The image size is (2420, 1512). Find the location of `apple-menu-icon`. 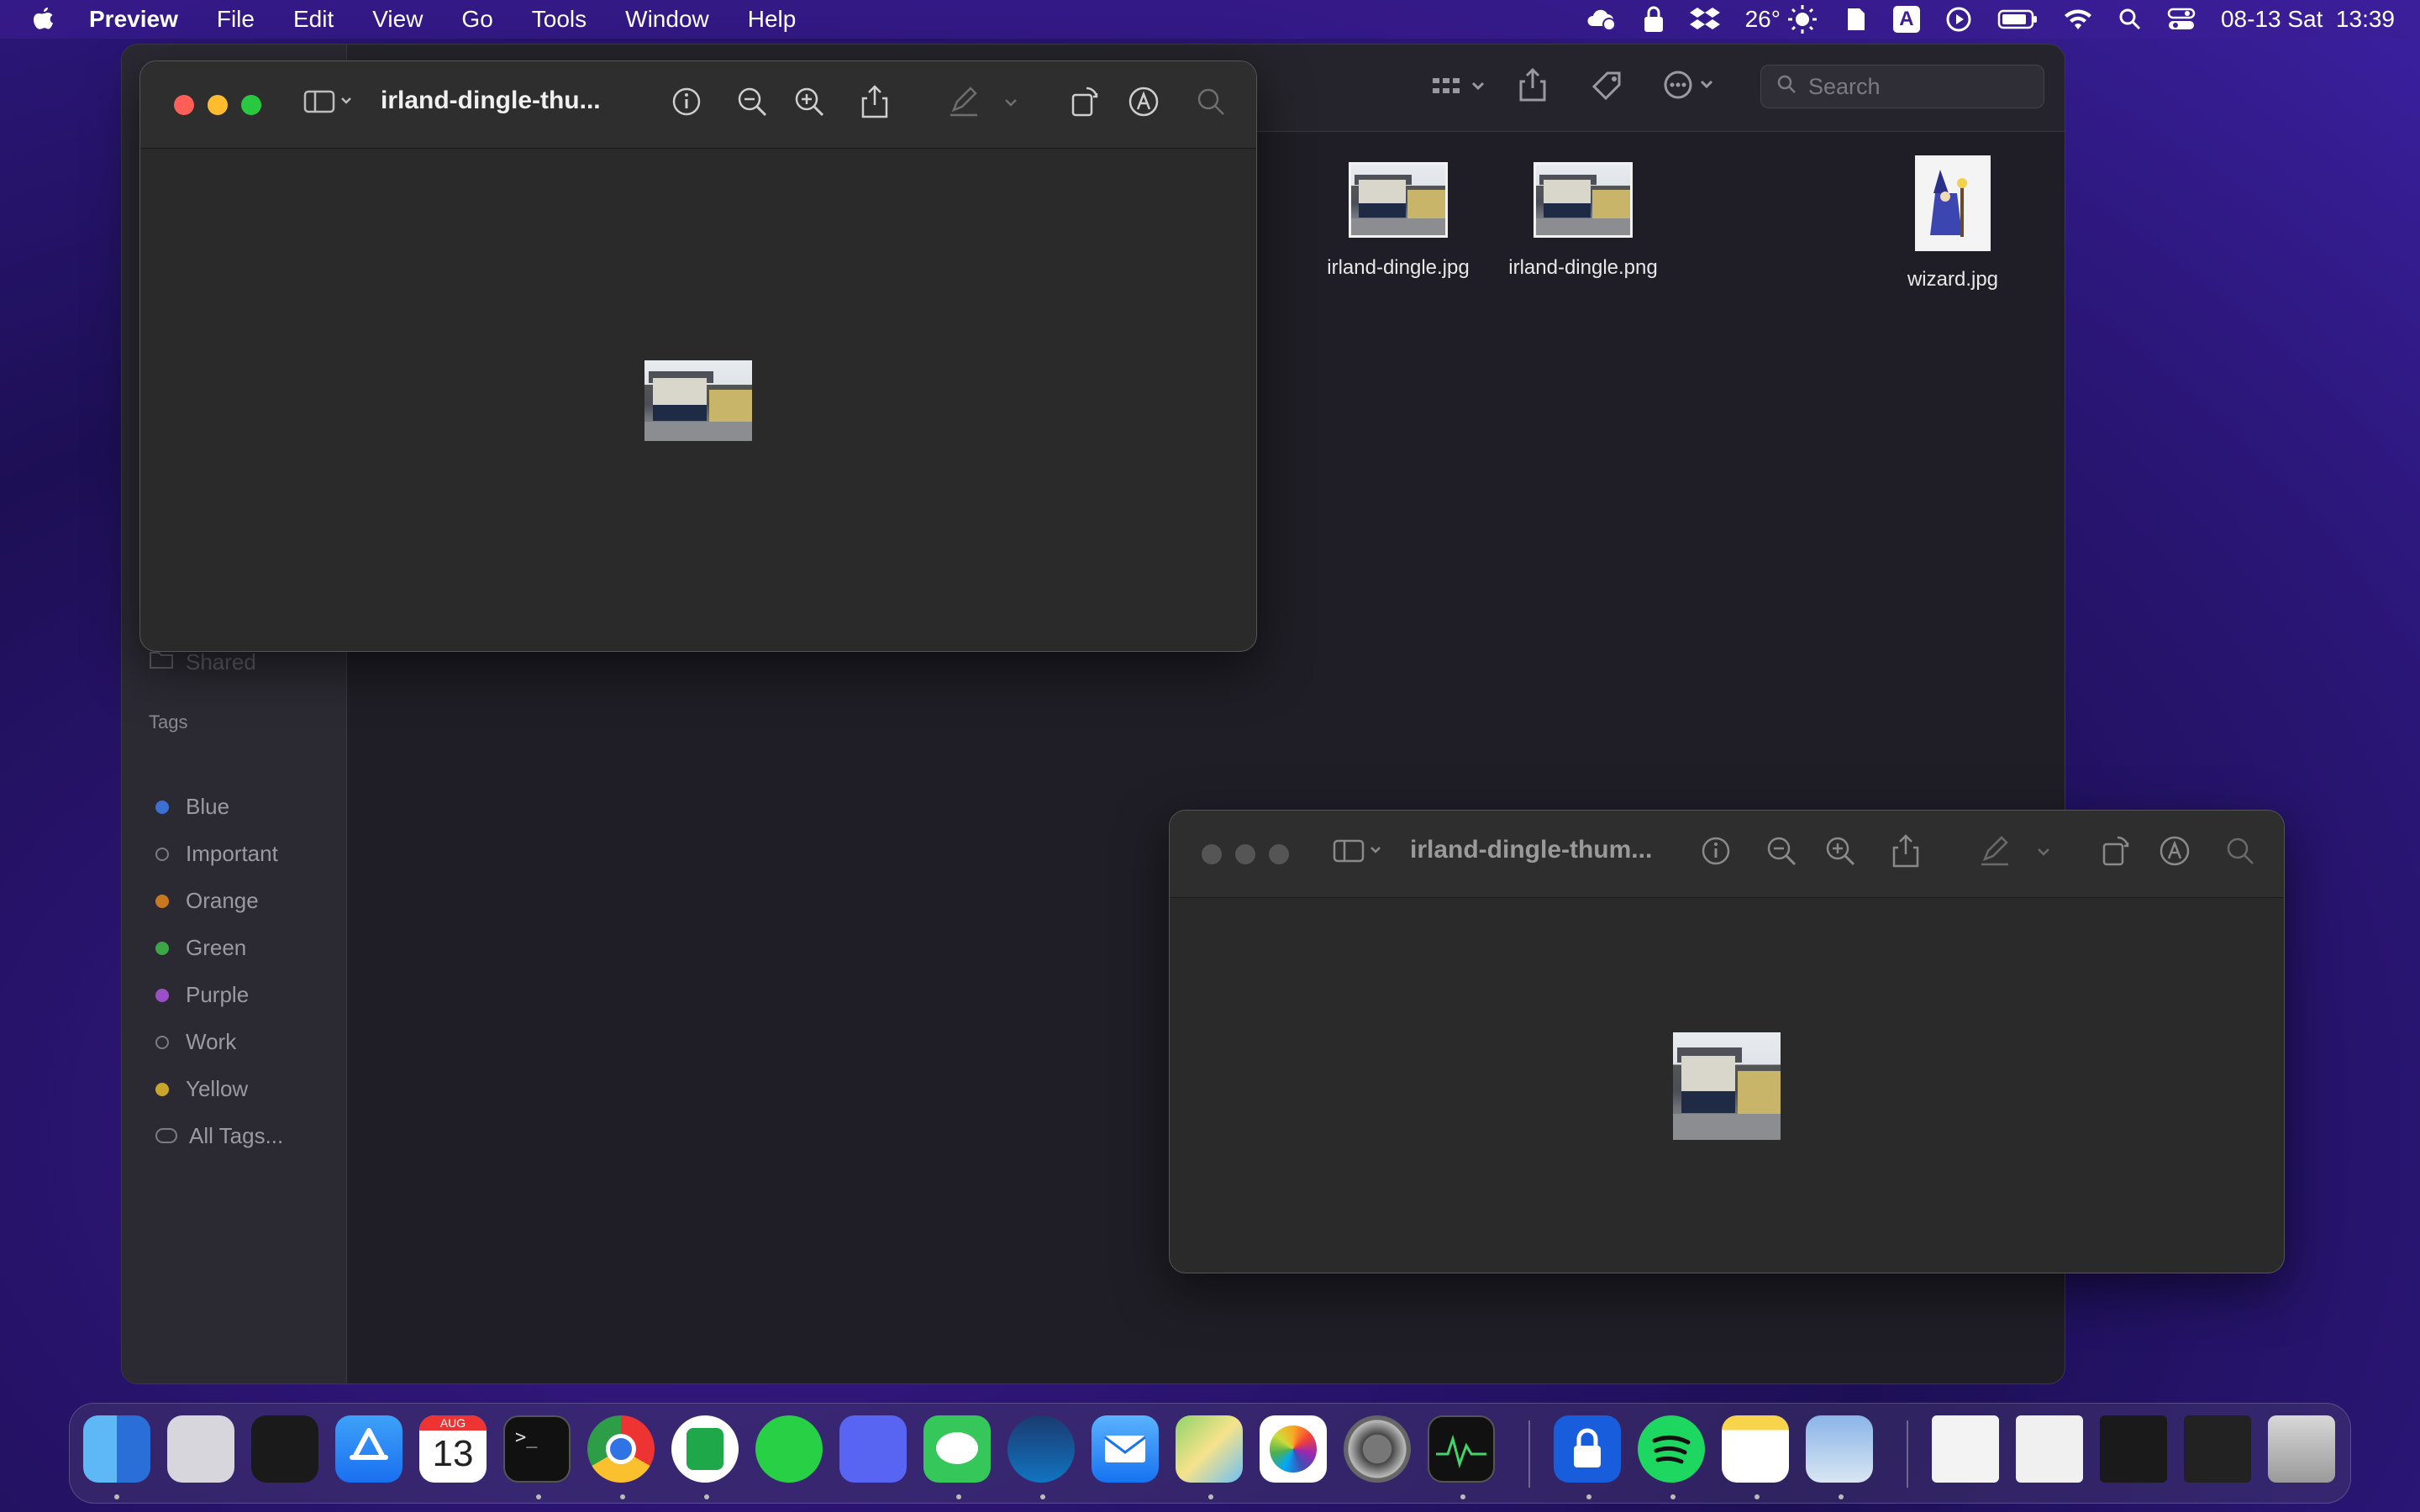

apple-menu-icon is located at coordinates (44, 19).